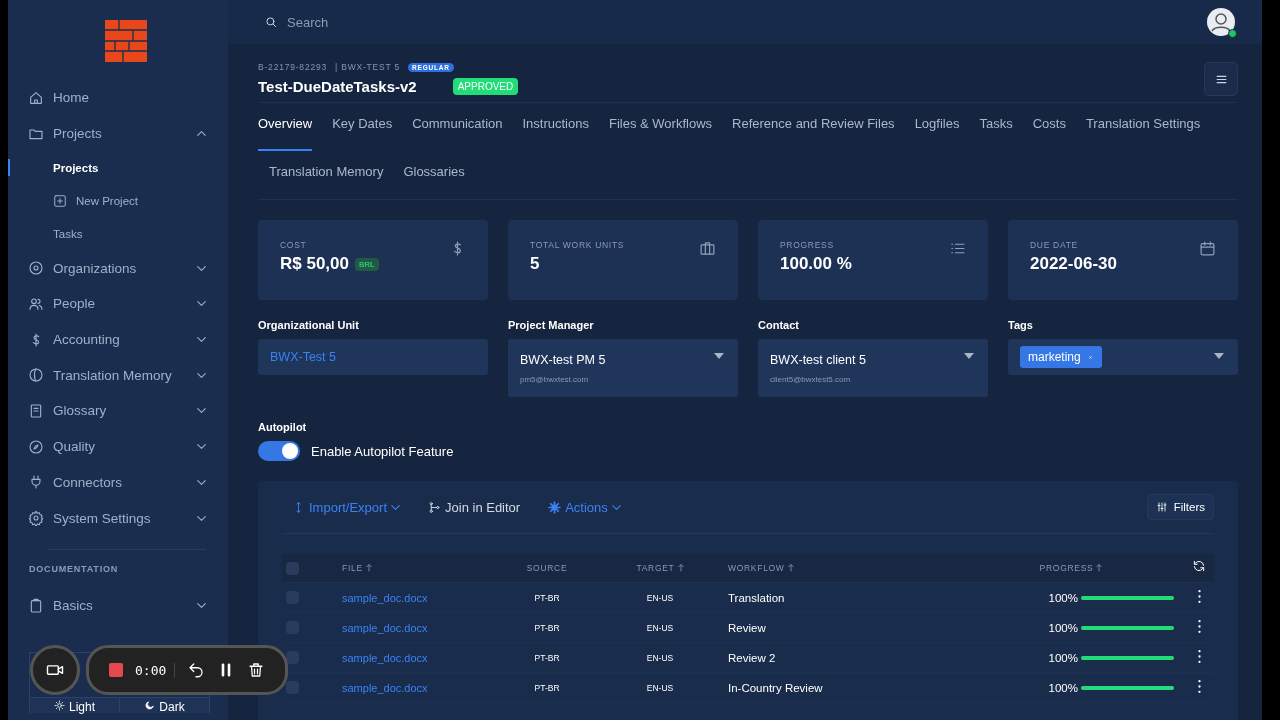 Image resolution: width=1280 pixels, height=720 pixels. I want to click on tab: Reference and Review Files, so click(813, 127).